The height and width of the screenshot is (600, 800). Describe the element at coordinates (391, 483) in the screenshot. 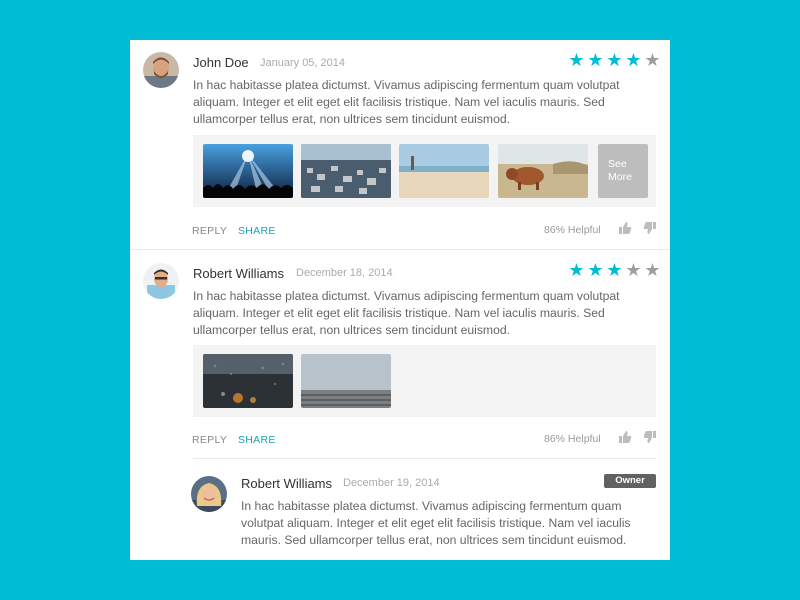

I see `reply-date: December 19, 2014` at that location.